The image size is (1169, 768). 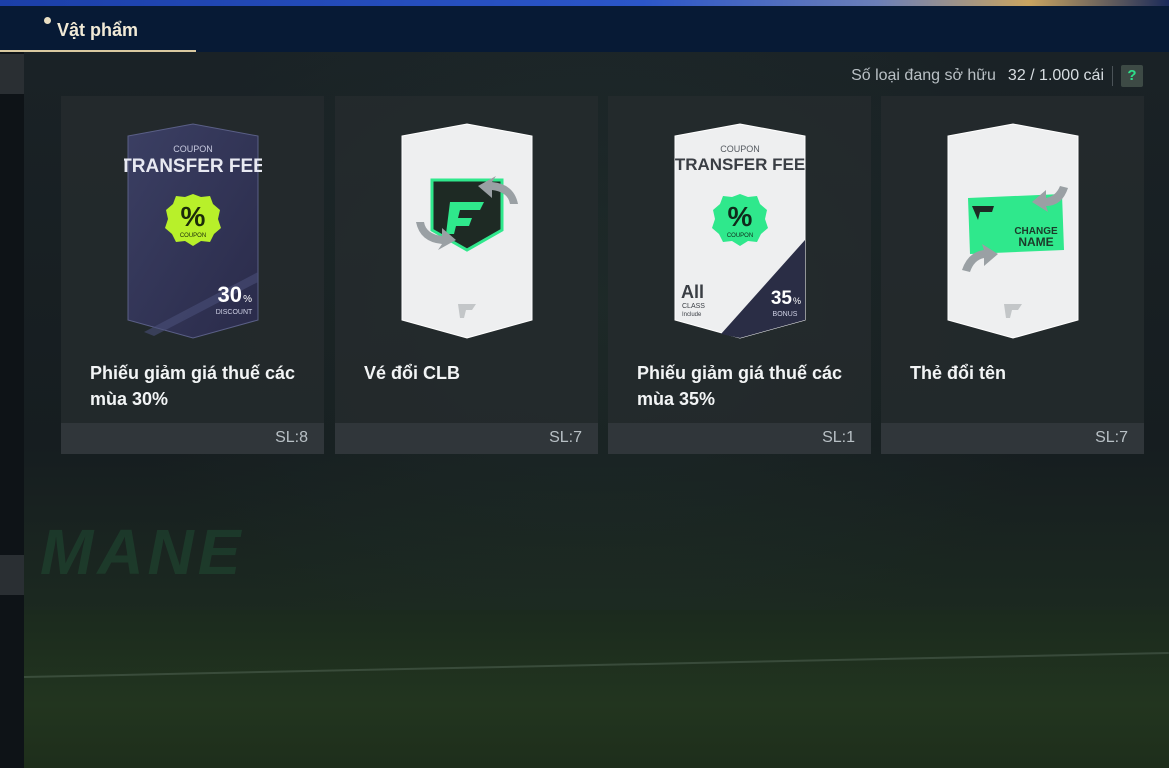 What do you see at coordinates (797, 301) in the screenshot?
I see `coupon-35-unit: %` at bounding box center [797, 301].